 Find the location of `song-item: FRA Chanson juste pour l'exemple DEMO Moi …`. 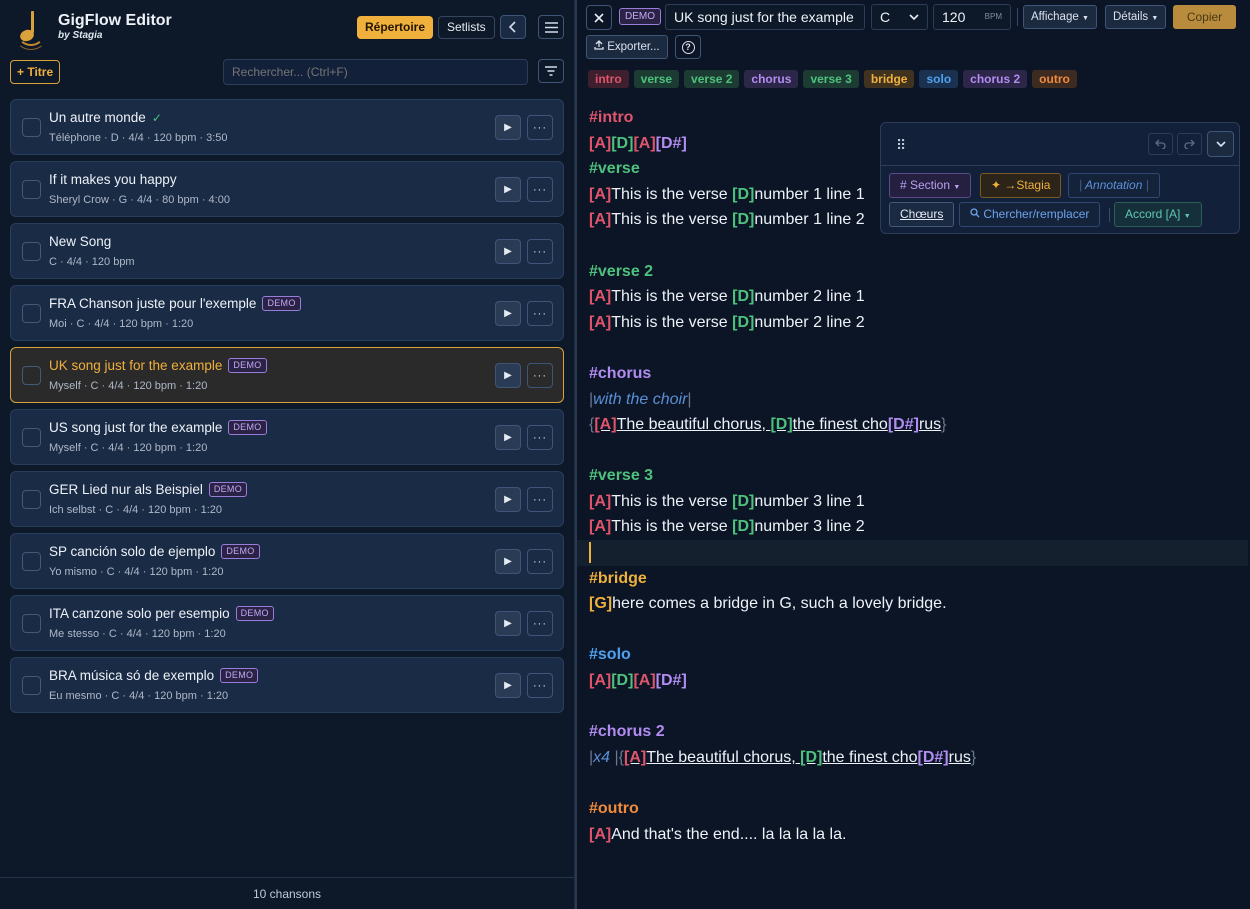

song-item: FRA Chanson juste pour l'exemple DEMO Moi … is located at coordinates (287, 313).